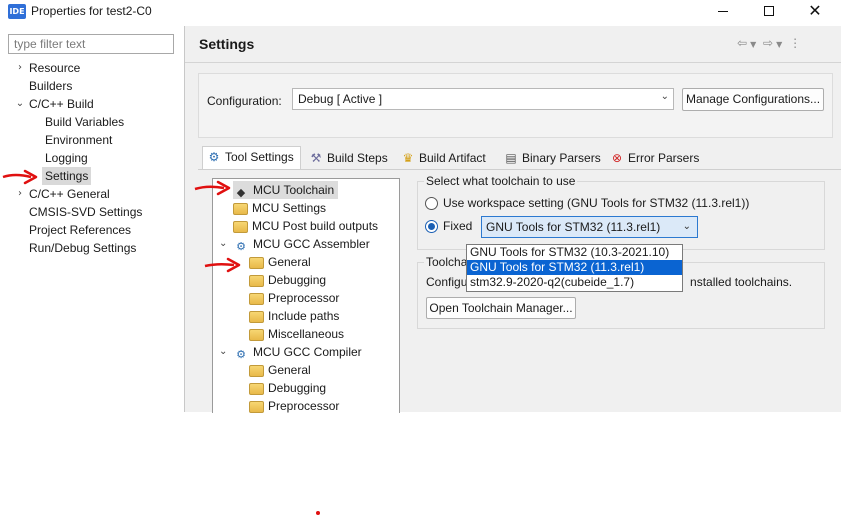  Describe the element at coordinates (574, 267) in the screenshot. I see `dropdown-option-highlighted: GNU Tools for STM32 (11.3.rel1)` at that location.